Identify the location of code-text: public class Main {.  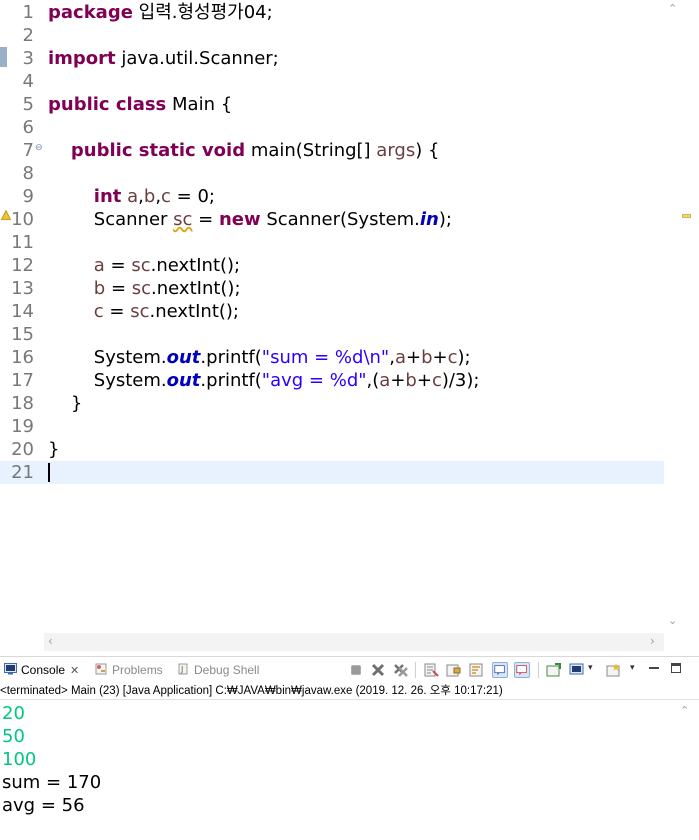
(140, 104).